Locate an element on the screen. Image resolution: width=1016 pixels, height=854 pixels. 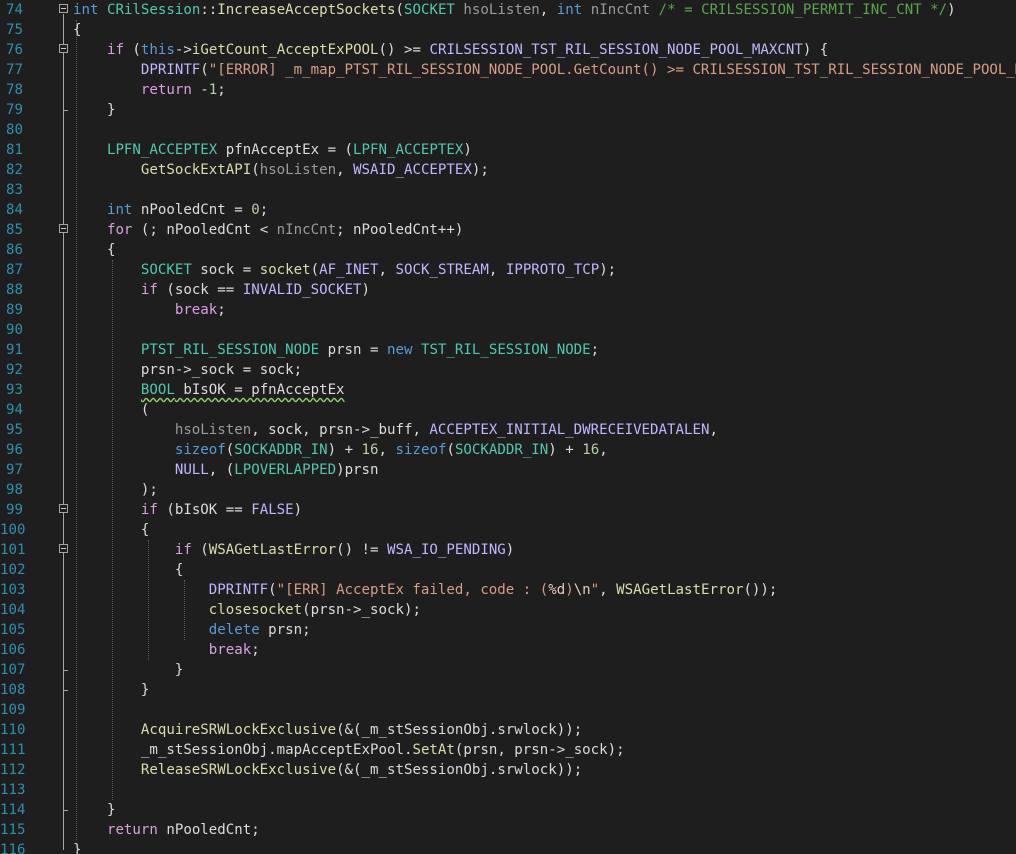
code-token: , is located at coordinates (608, 590).